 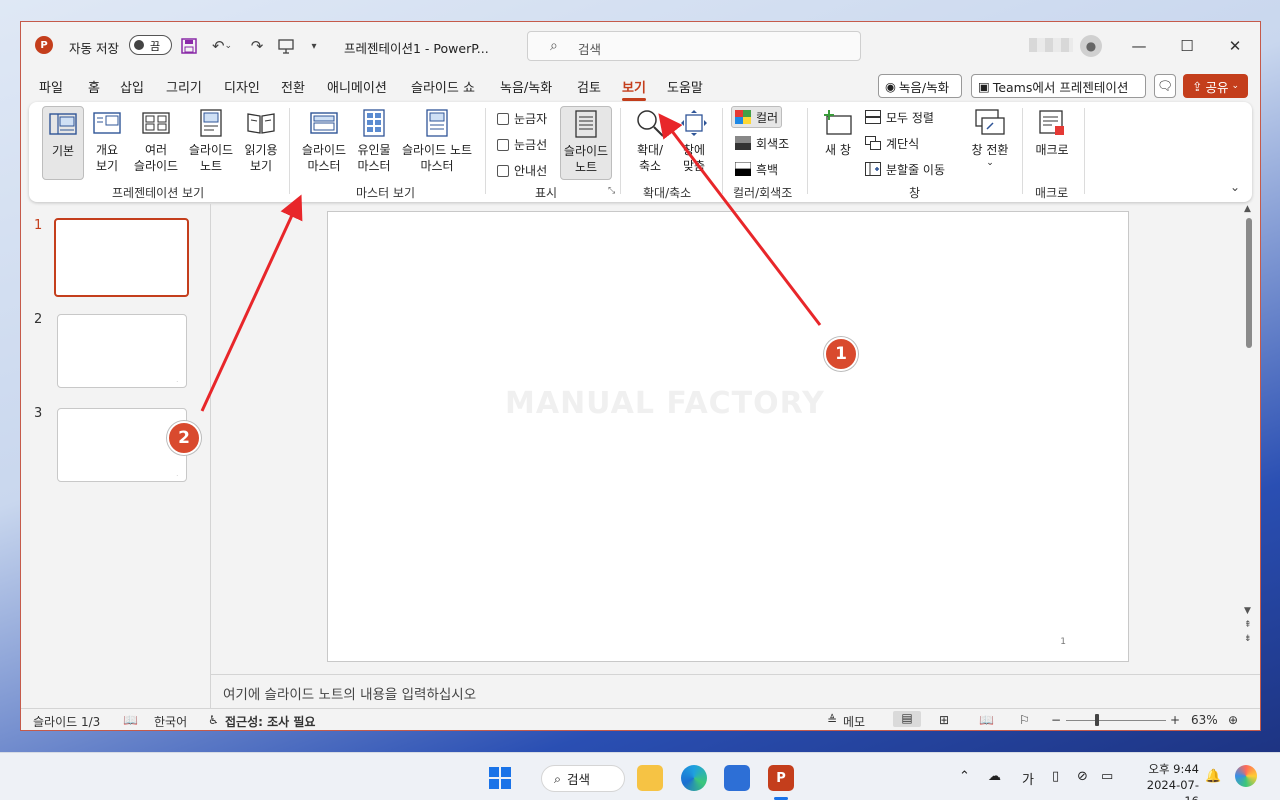 What do you see at coordinates (586, 143) in the screenshot?
I see `notes-pane-button: 슬라이드 노트` at bounding box center [586, 143].